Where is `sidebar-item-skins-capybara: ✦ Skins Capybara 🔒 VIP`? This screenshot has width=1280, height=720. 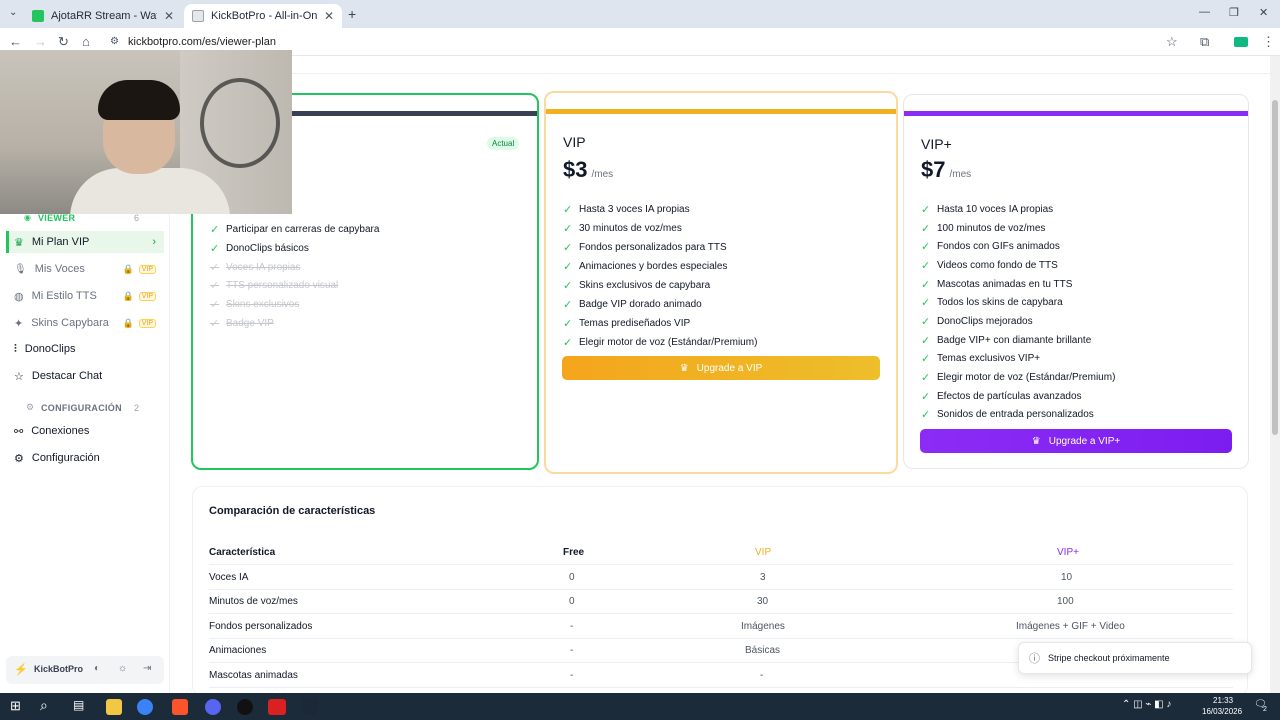
sidebar-item-skins-capybara: ✦ Skins Capybara 🔒 VIP is located at coordinates (85, 323).